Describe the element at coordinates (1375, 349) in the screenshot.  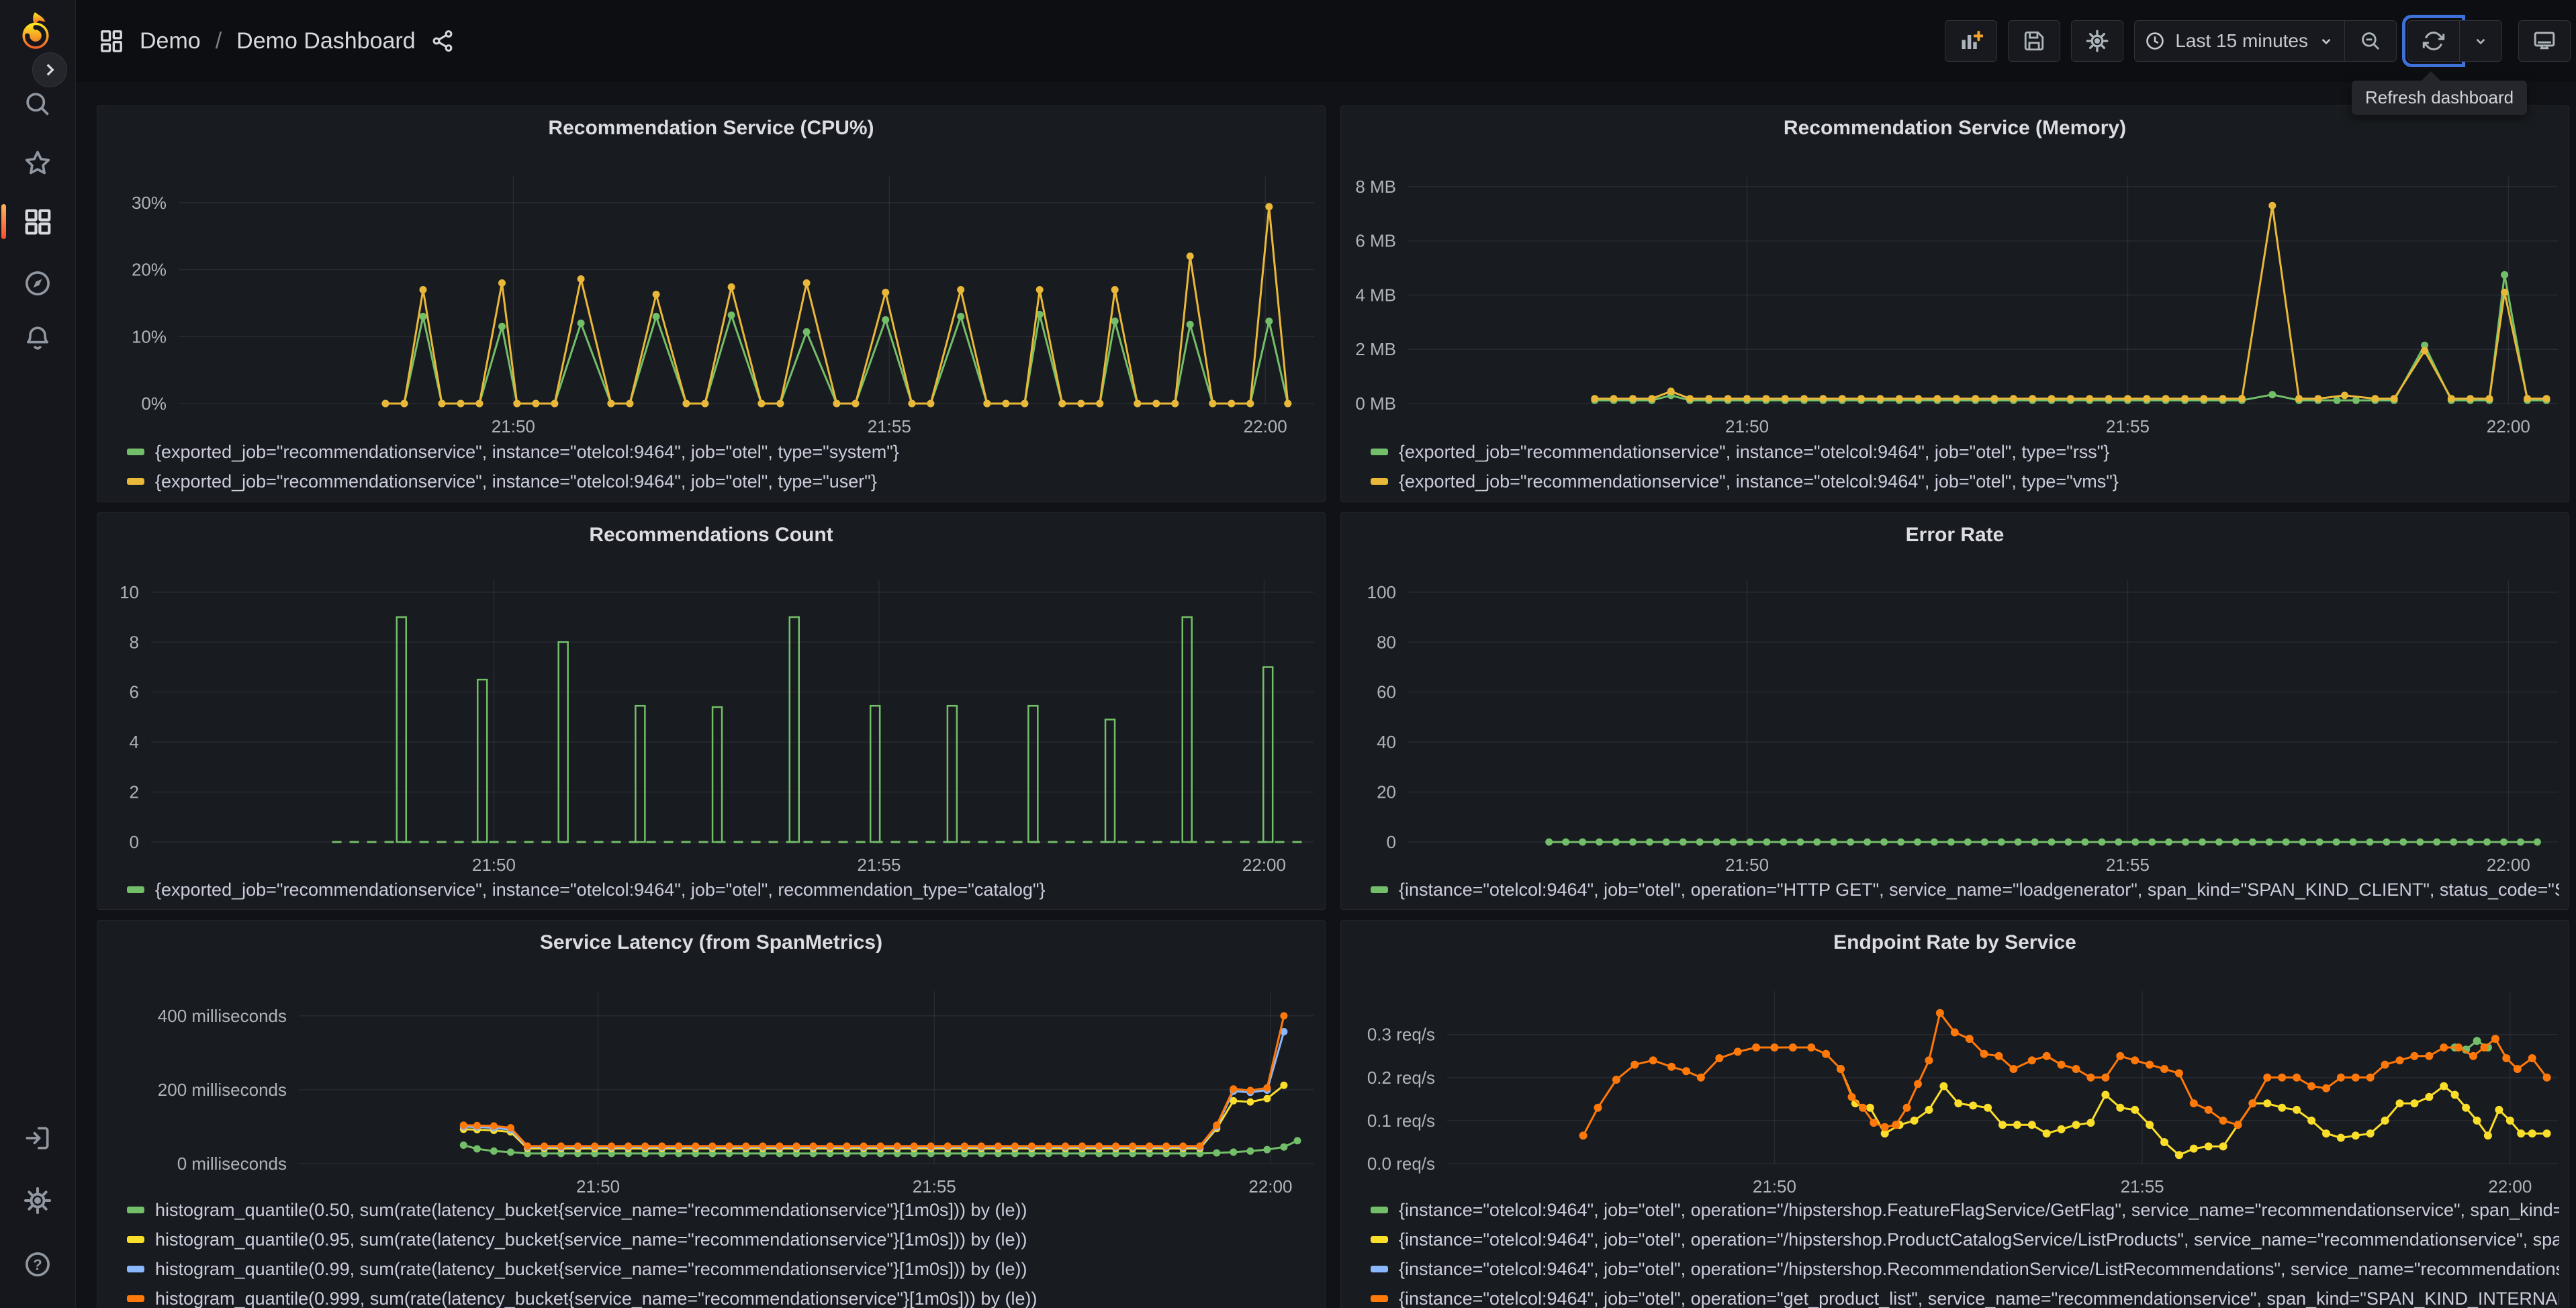
I see `svg-text: 2 MB` at that location.